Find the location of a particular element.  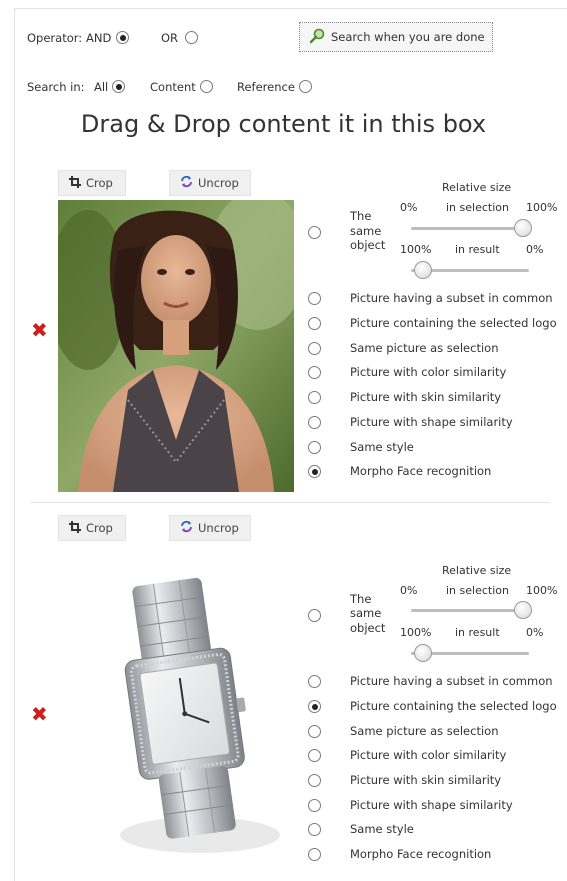

operator-label: Operator: is located at coordinates (55, 38).